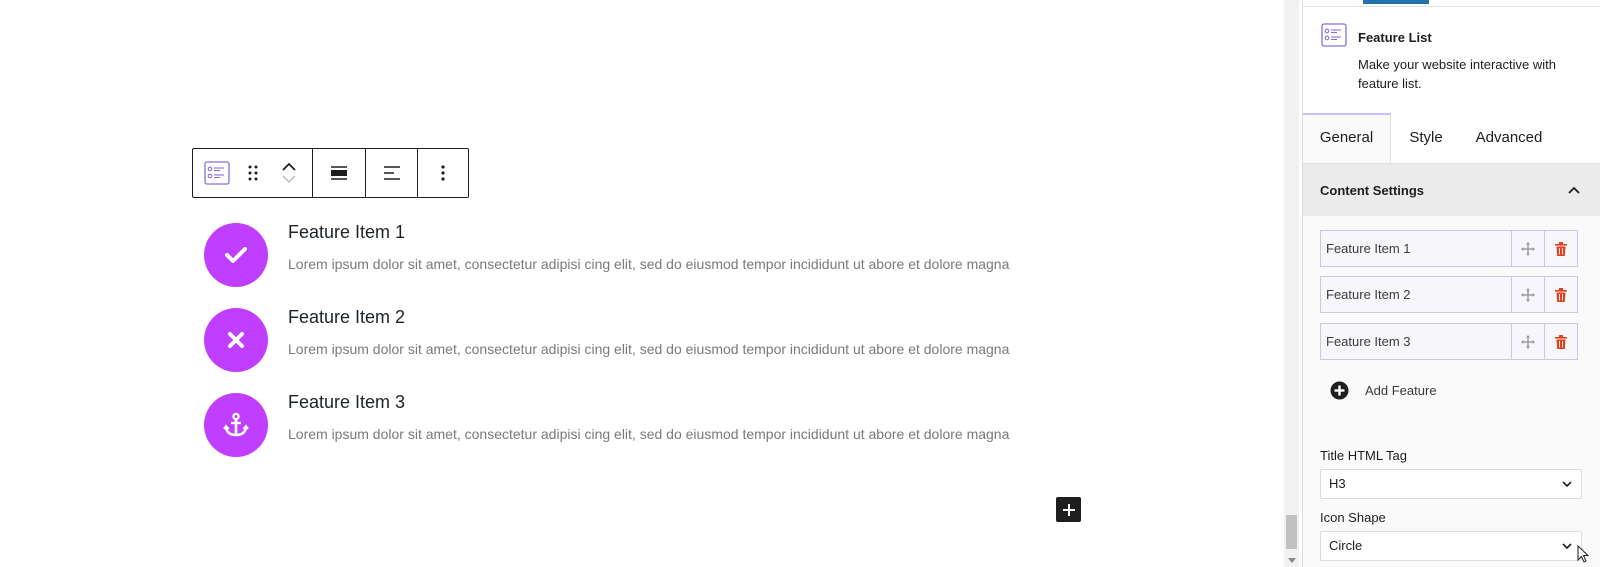 The width and height of the screenshot is (1600, 567). I want to click on align-left-icon, so click(391, 173).